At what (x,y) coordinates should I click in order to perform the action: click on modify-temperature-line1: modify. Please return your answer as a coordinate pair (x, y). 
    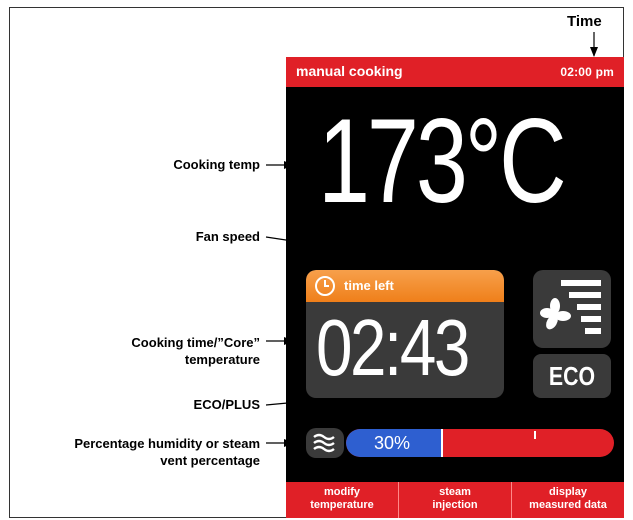
    Looking at the image, I should click on (342, 492).